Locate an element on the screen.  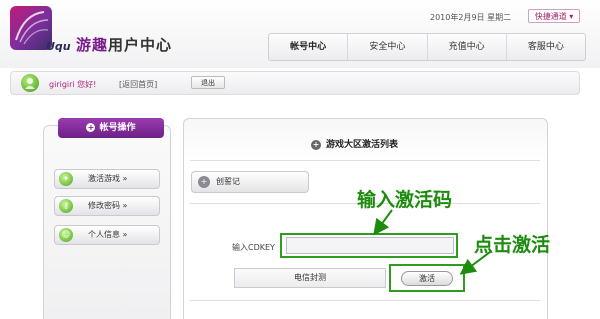
arrow-to-input is located at coordinates (383, 222).